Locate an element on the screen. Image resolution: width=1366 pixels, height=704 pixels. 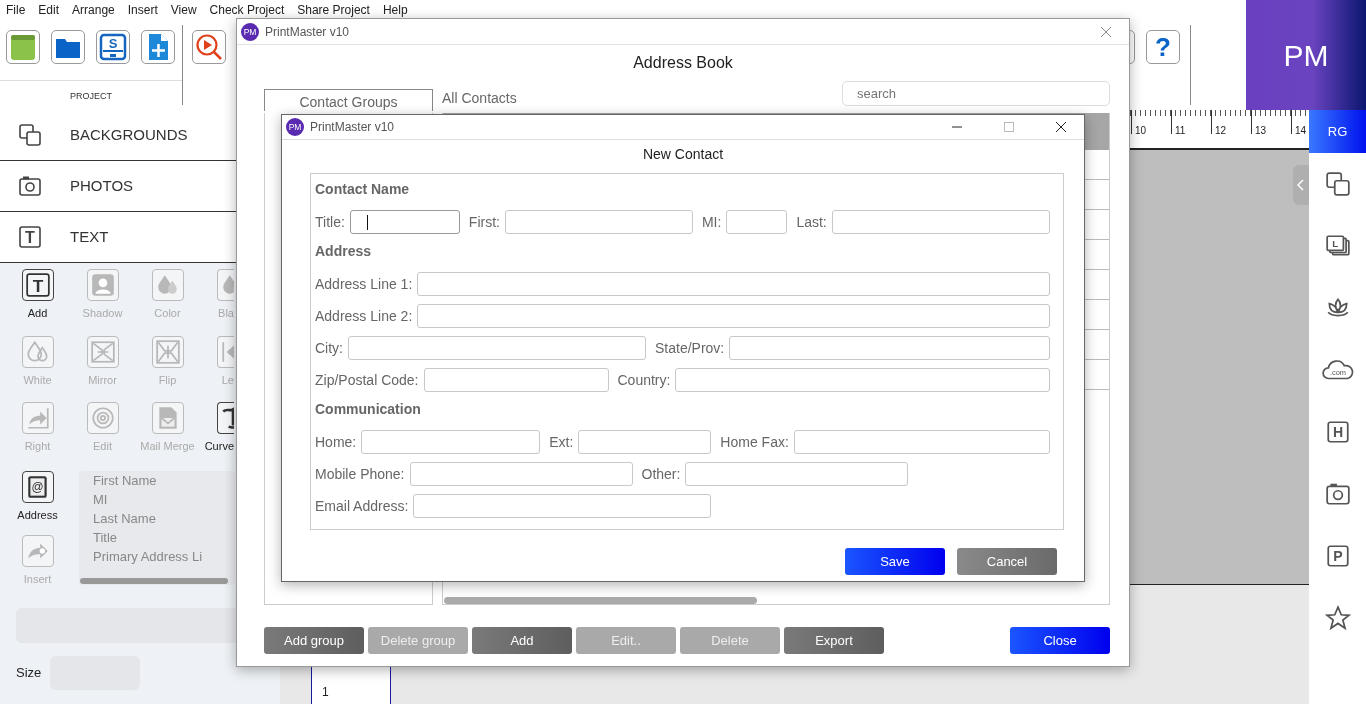
item-label: PHOTOS is located at coordinates (102, 185).